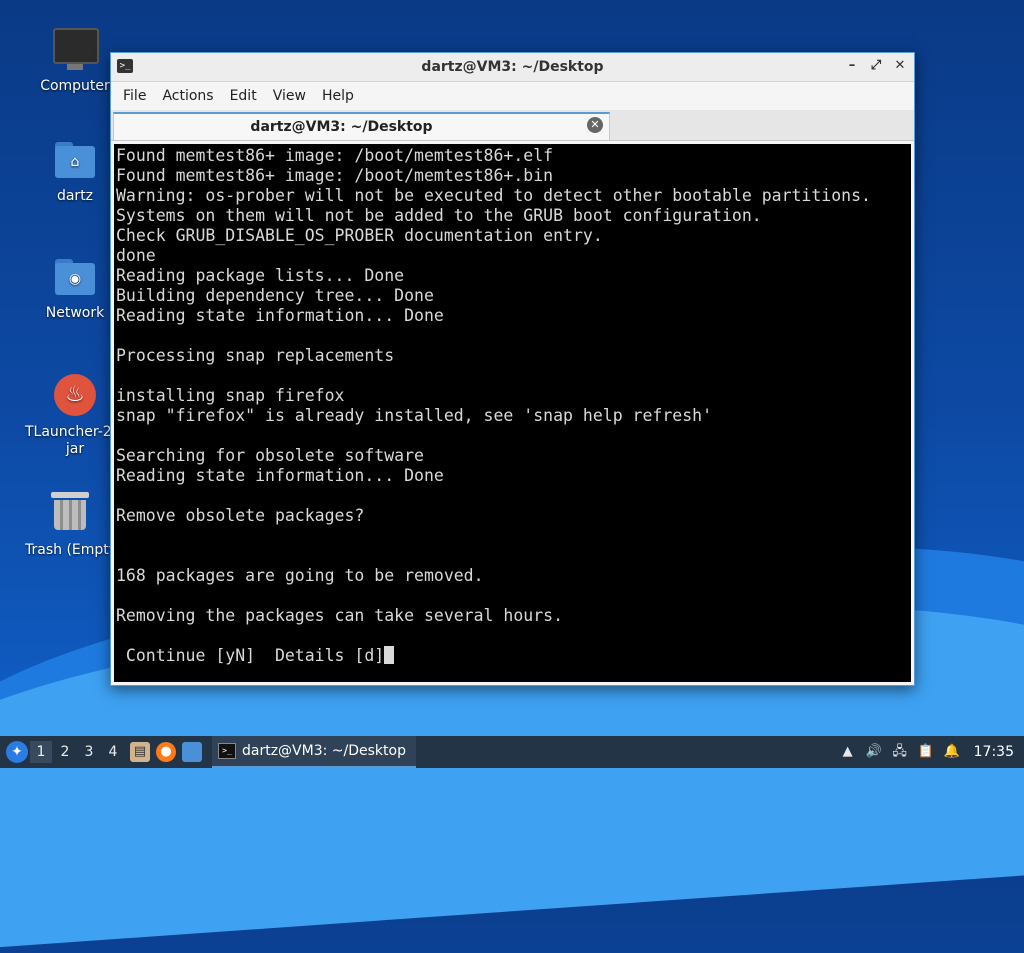  I want to click on terminal-line: Processing snap replacements, so click(255, 355).